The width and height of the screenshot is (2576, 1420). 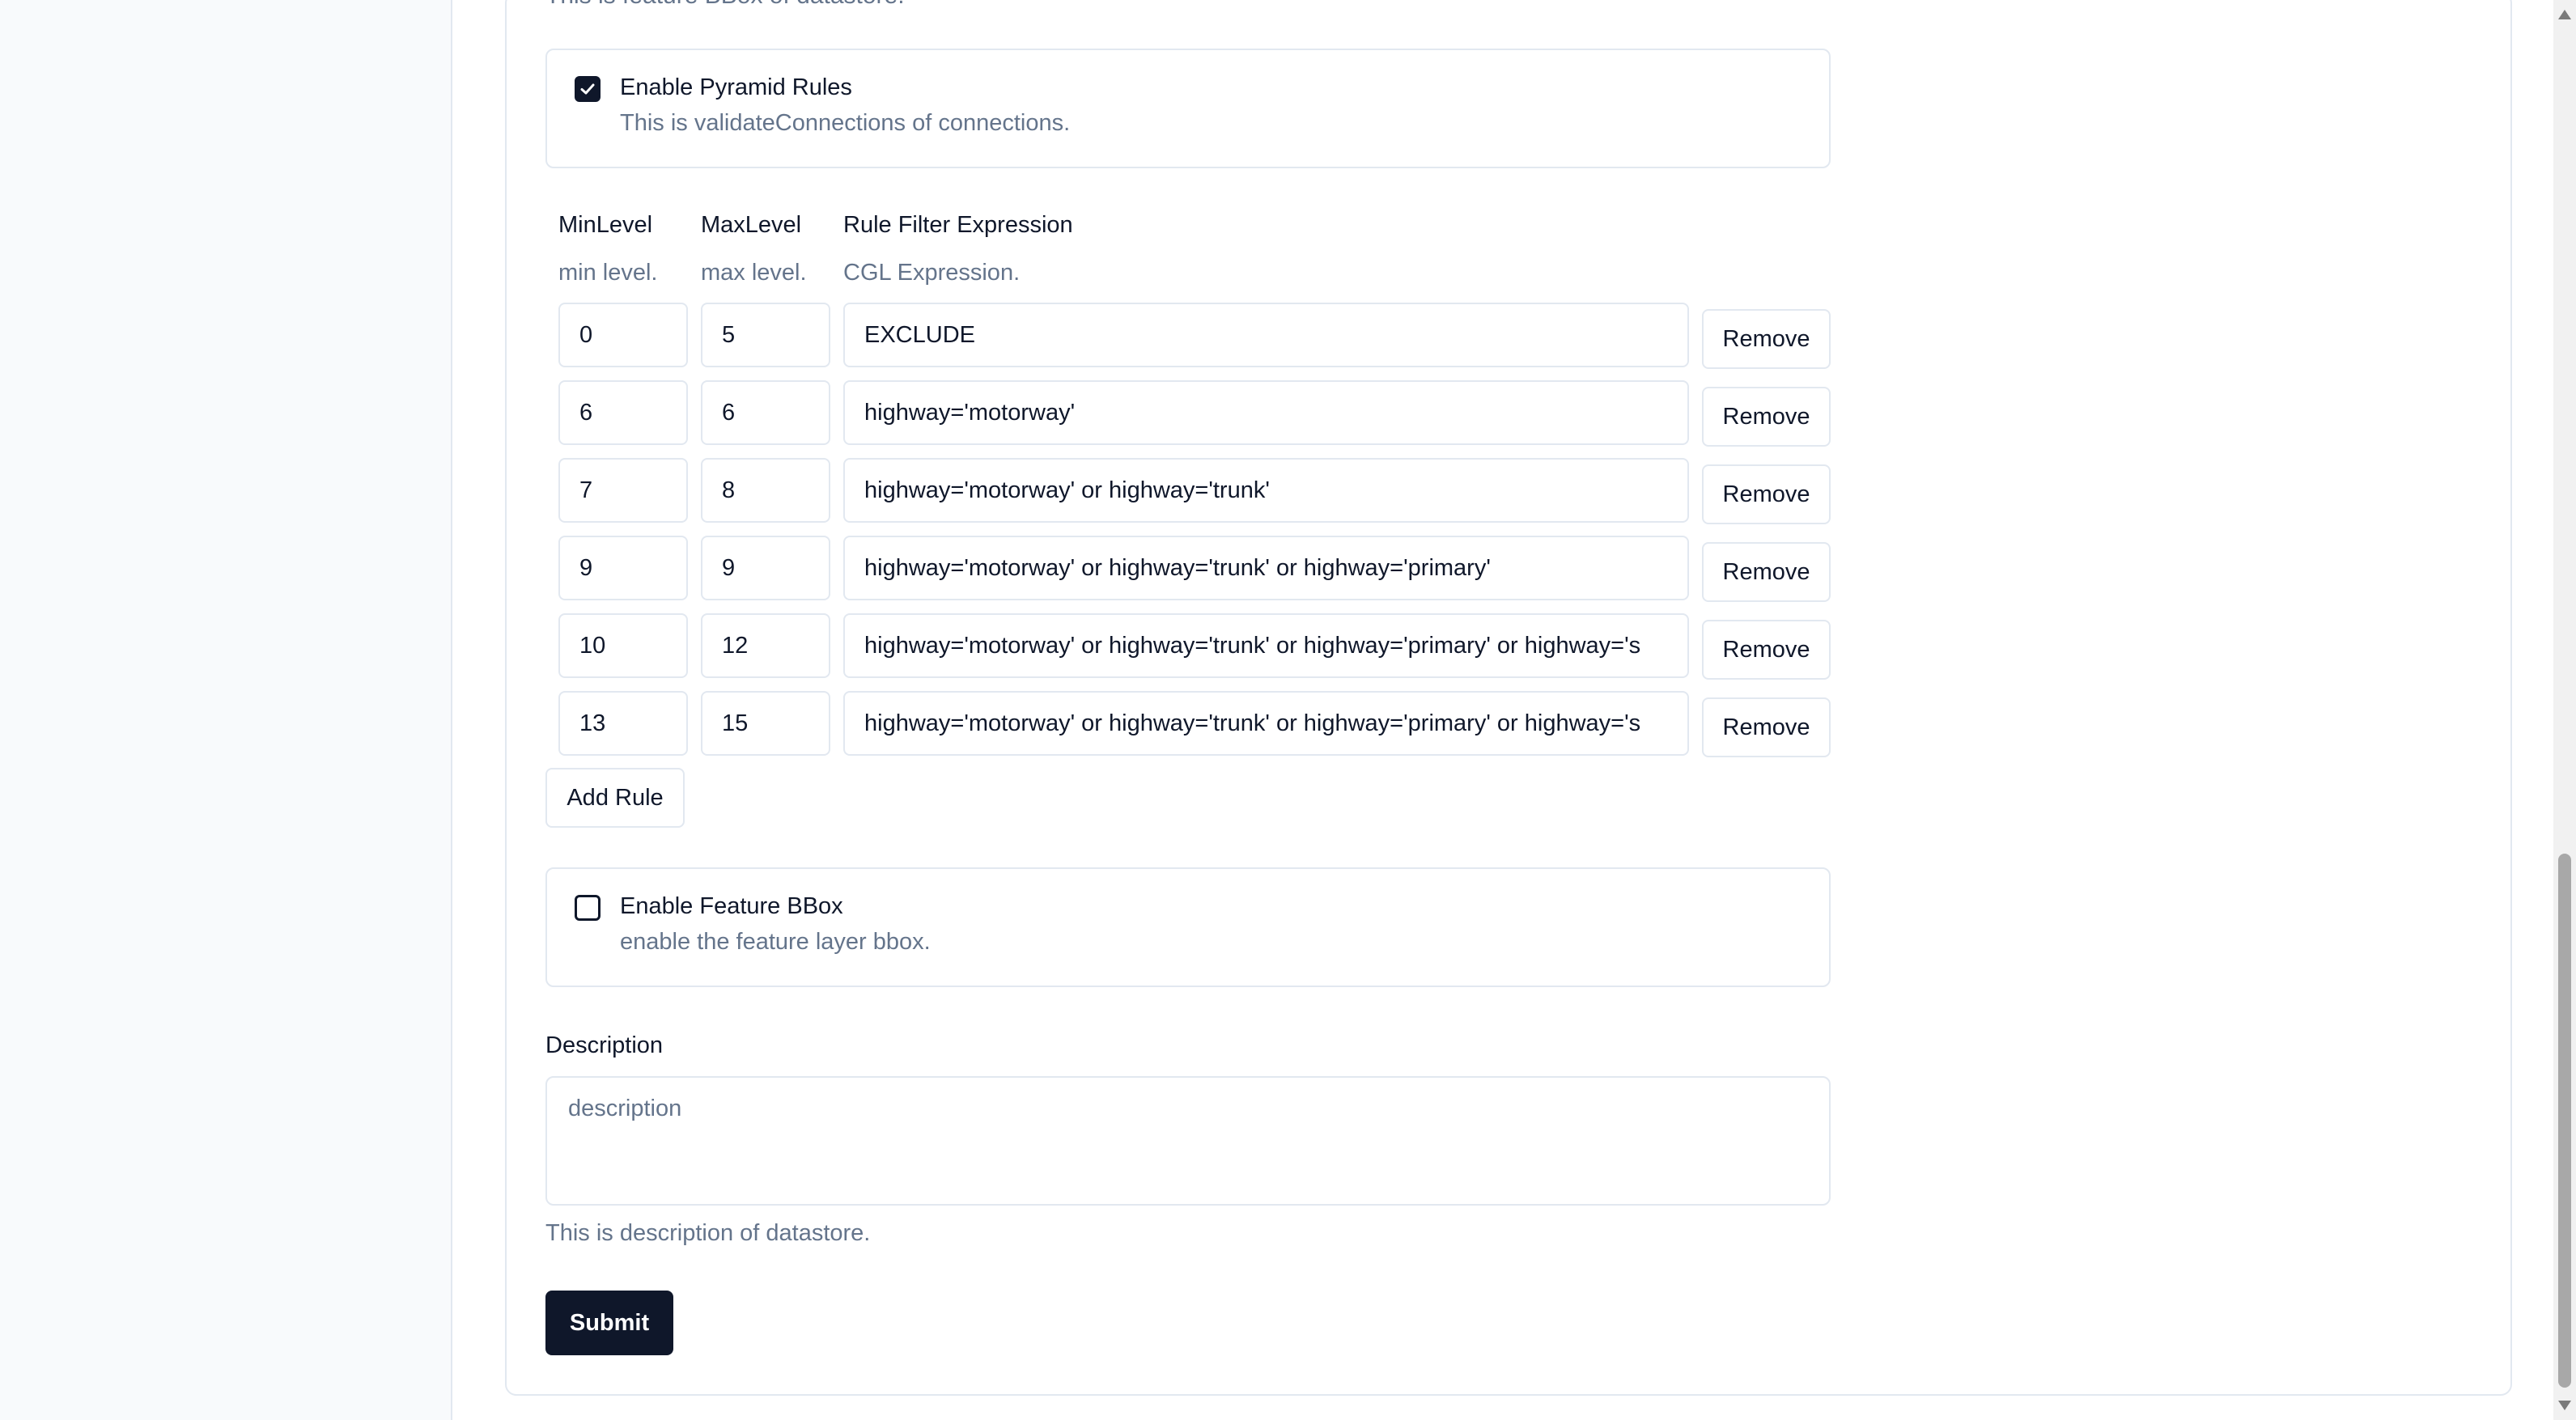 I want to click on column-desc-maxlevel: max level., so click(x=754, y=273).